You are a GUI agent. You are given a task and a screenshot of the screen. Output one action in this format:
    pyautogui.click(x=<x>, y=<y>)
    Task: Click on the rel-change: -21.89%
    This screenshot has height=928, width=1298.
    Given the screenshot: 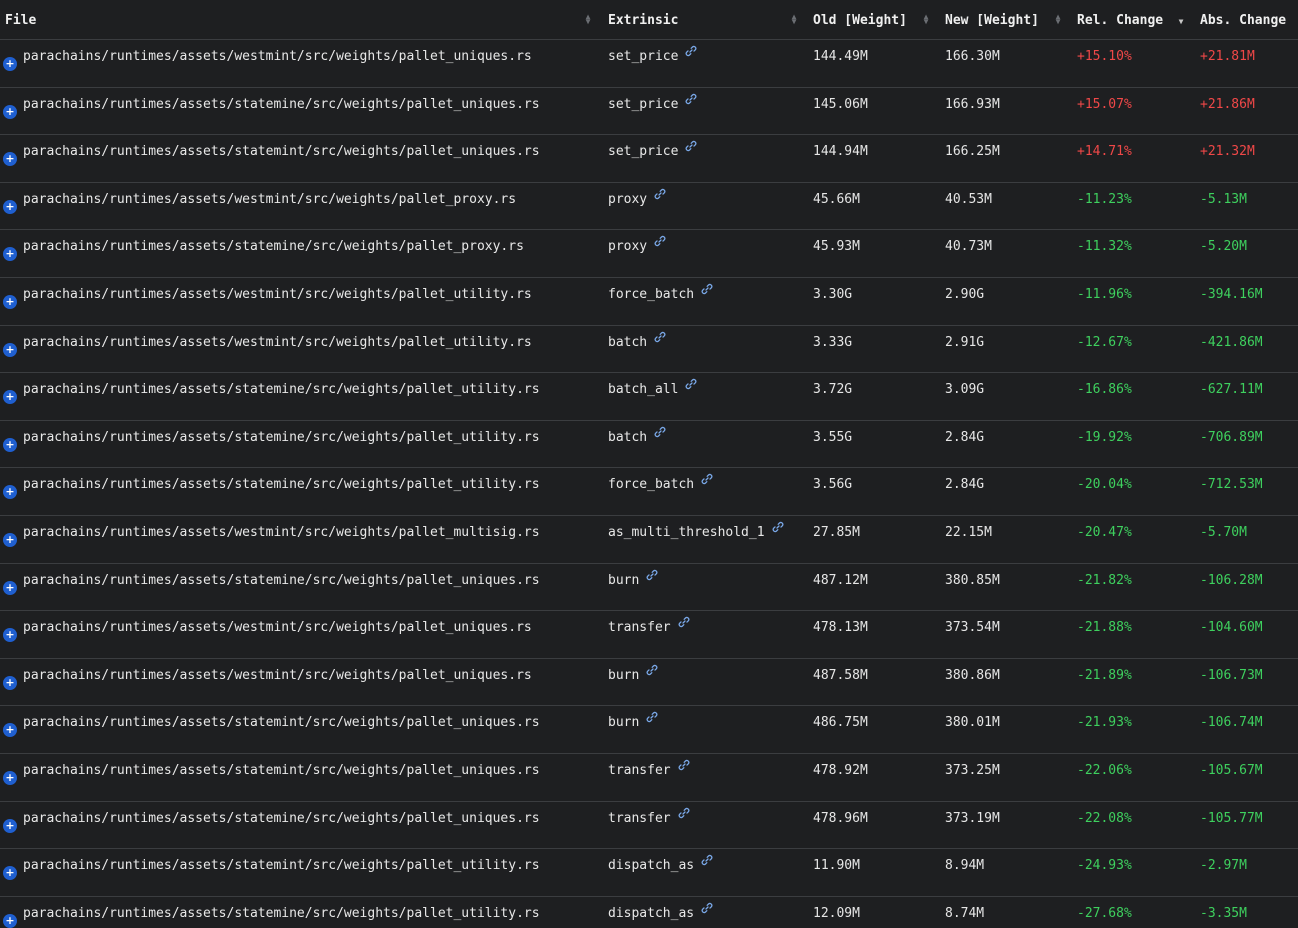 What is the action you would take?
    pyautogui.click(x=1104, y=675)
    